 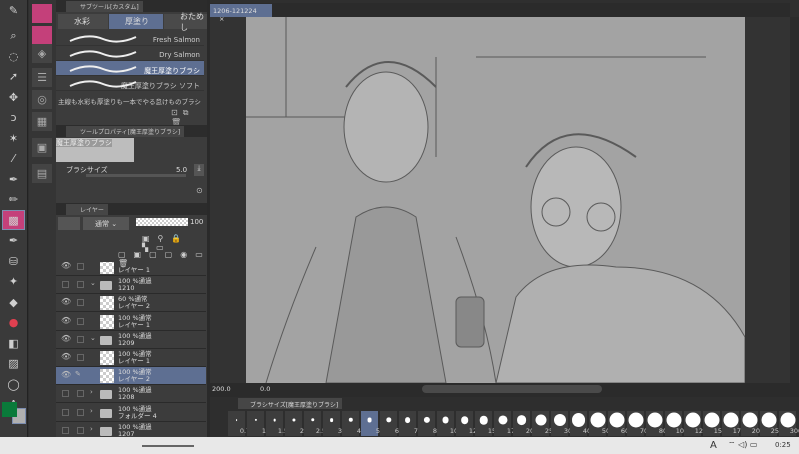 What do you see at coordinates (542, 423) in the screenshot?
I see `brush-size-option: 25` at bounding box center [542, 423].